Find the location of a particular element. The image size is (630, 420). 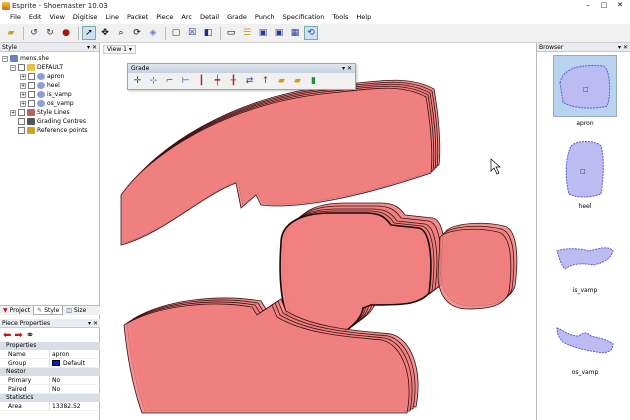

grade-folder-icon: ▰ is located at coordinates (281, 81).